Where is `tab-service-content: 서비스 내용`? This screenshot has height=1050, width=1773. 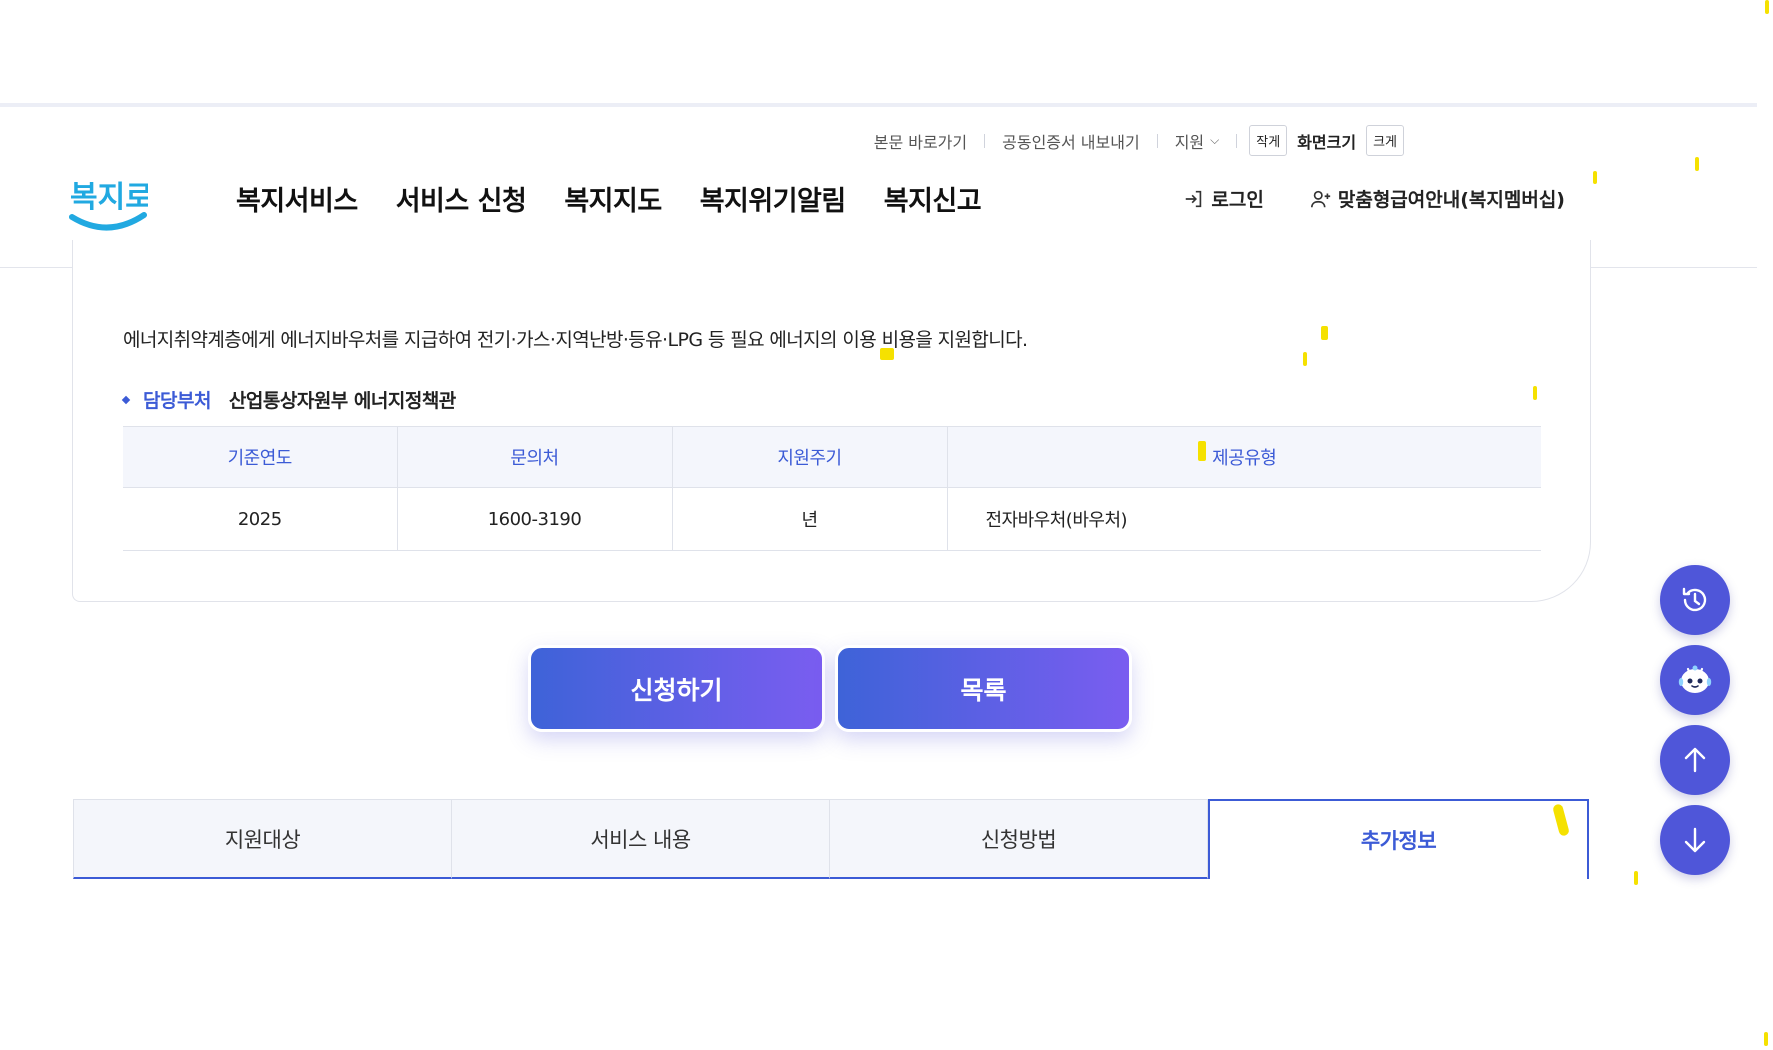
tab-service-content: 서비스 내용 is located at coordinates (641, 839).